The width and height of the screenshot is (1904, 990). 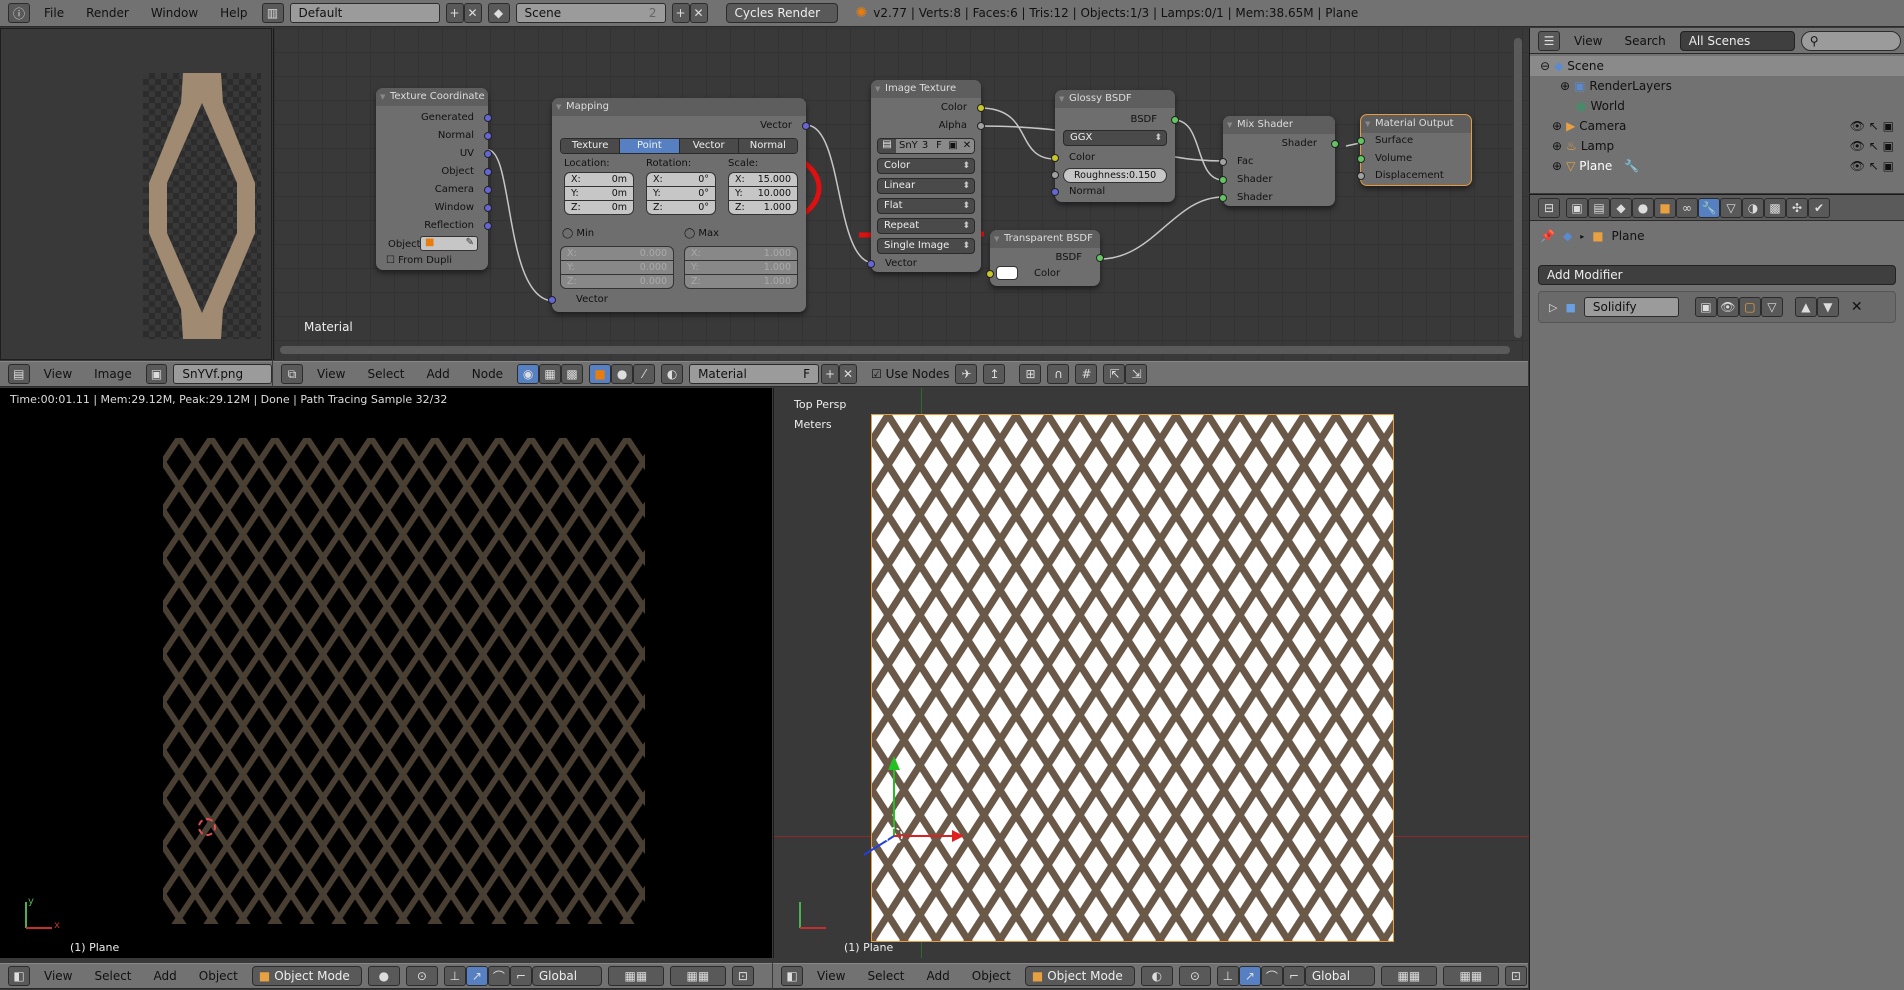 What do you see at coordinates (1775, 207) in the screenshot?
I see `tab-texture-icon: ▩` at bounding box center [1775, 207].